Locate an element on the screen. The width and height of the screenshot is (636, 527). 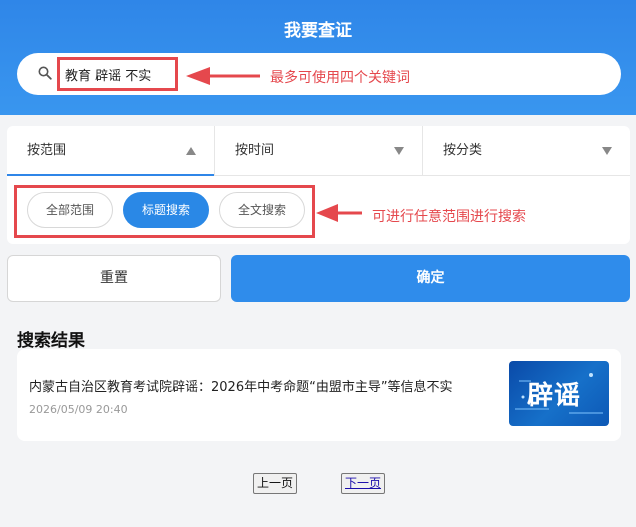
results-heading: 搜索结果 is located at coordinates (51, 341).